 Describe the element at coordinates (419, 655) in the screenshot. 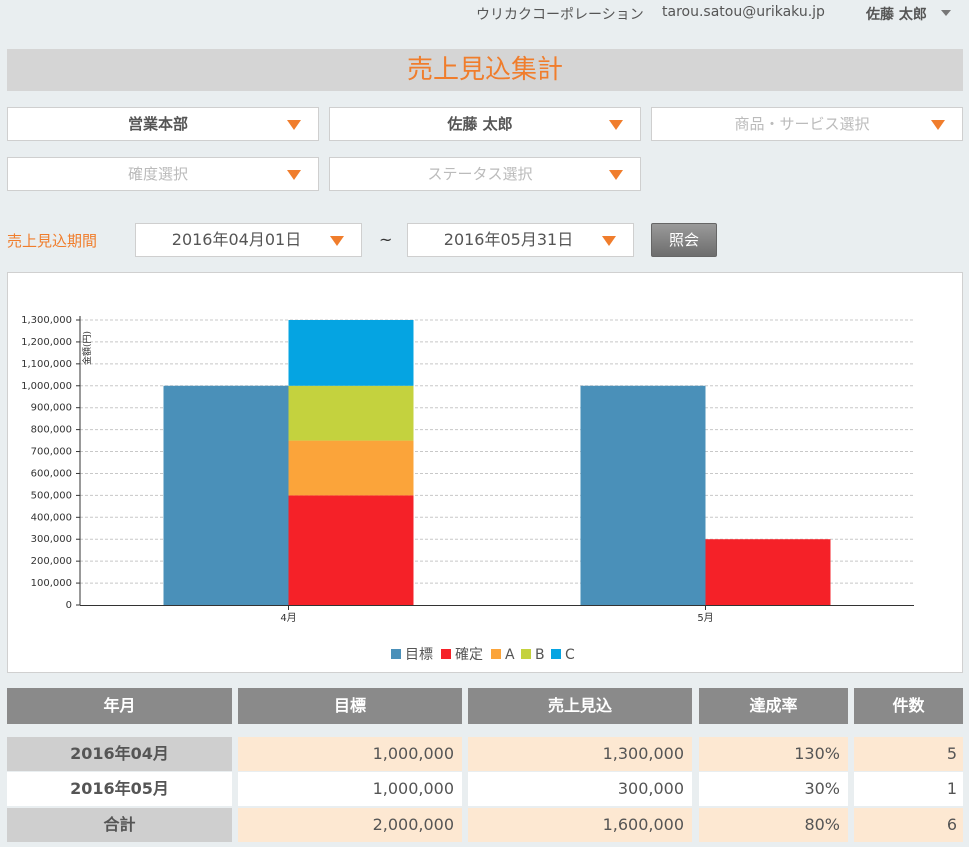

I see `legend-label-目標: 目標` at that location.